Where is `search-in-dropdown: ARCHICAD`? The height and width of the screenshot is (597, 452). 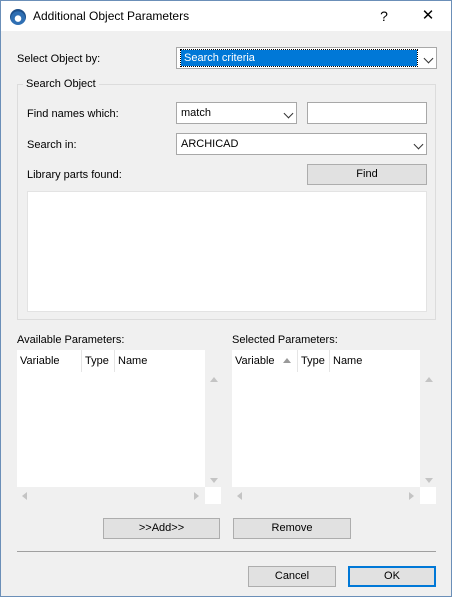
search-in-dropdown: ARCHICAD is located at coordinates (301, 144).